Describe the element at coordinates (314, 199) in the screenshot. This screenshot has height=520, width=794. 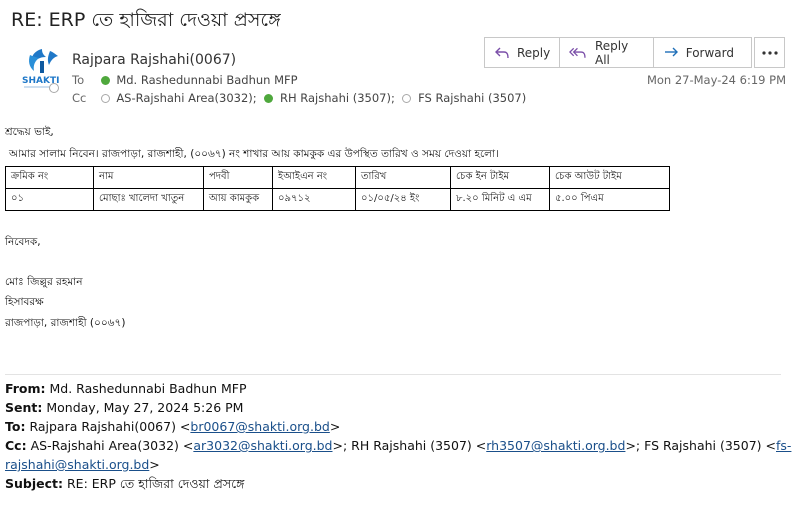
I see `table-cell: ০৯৭১২` at that location.